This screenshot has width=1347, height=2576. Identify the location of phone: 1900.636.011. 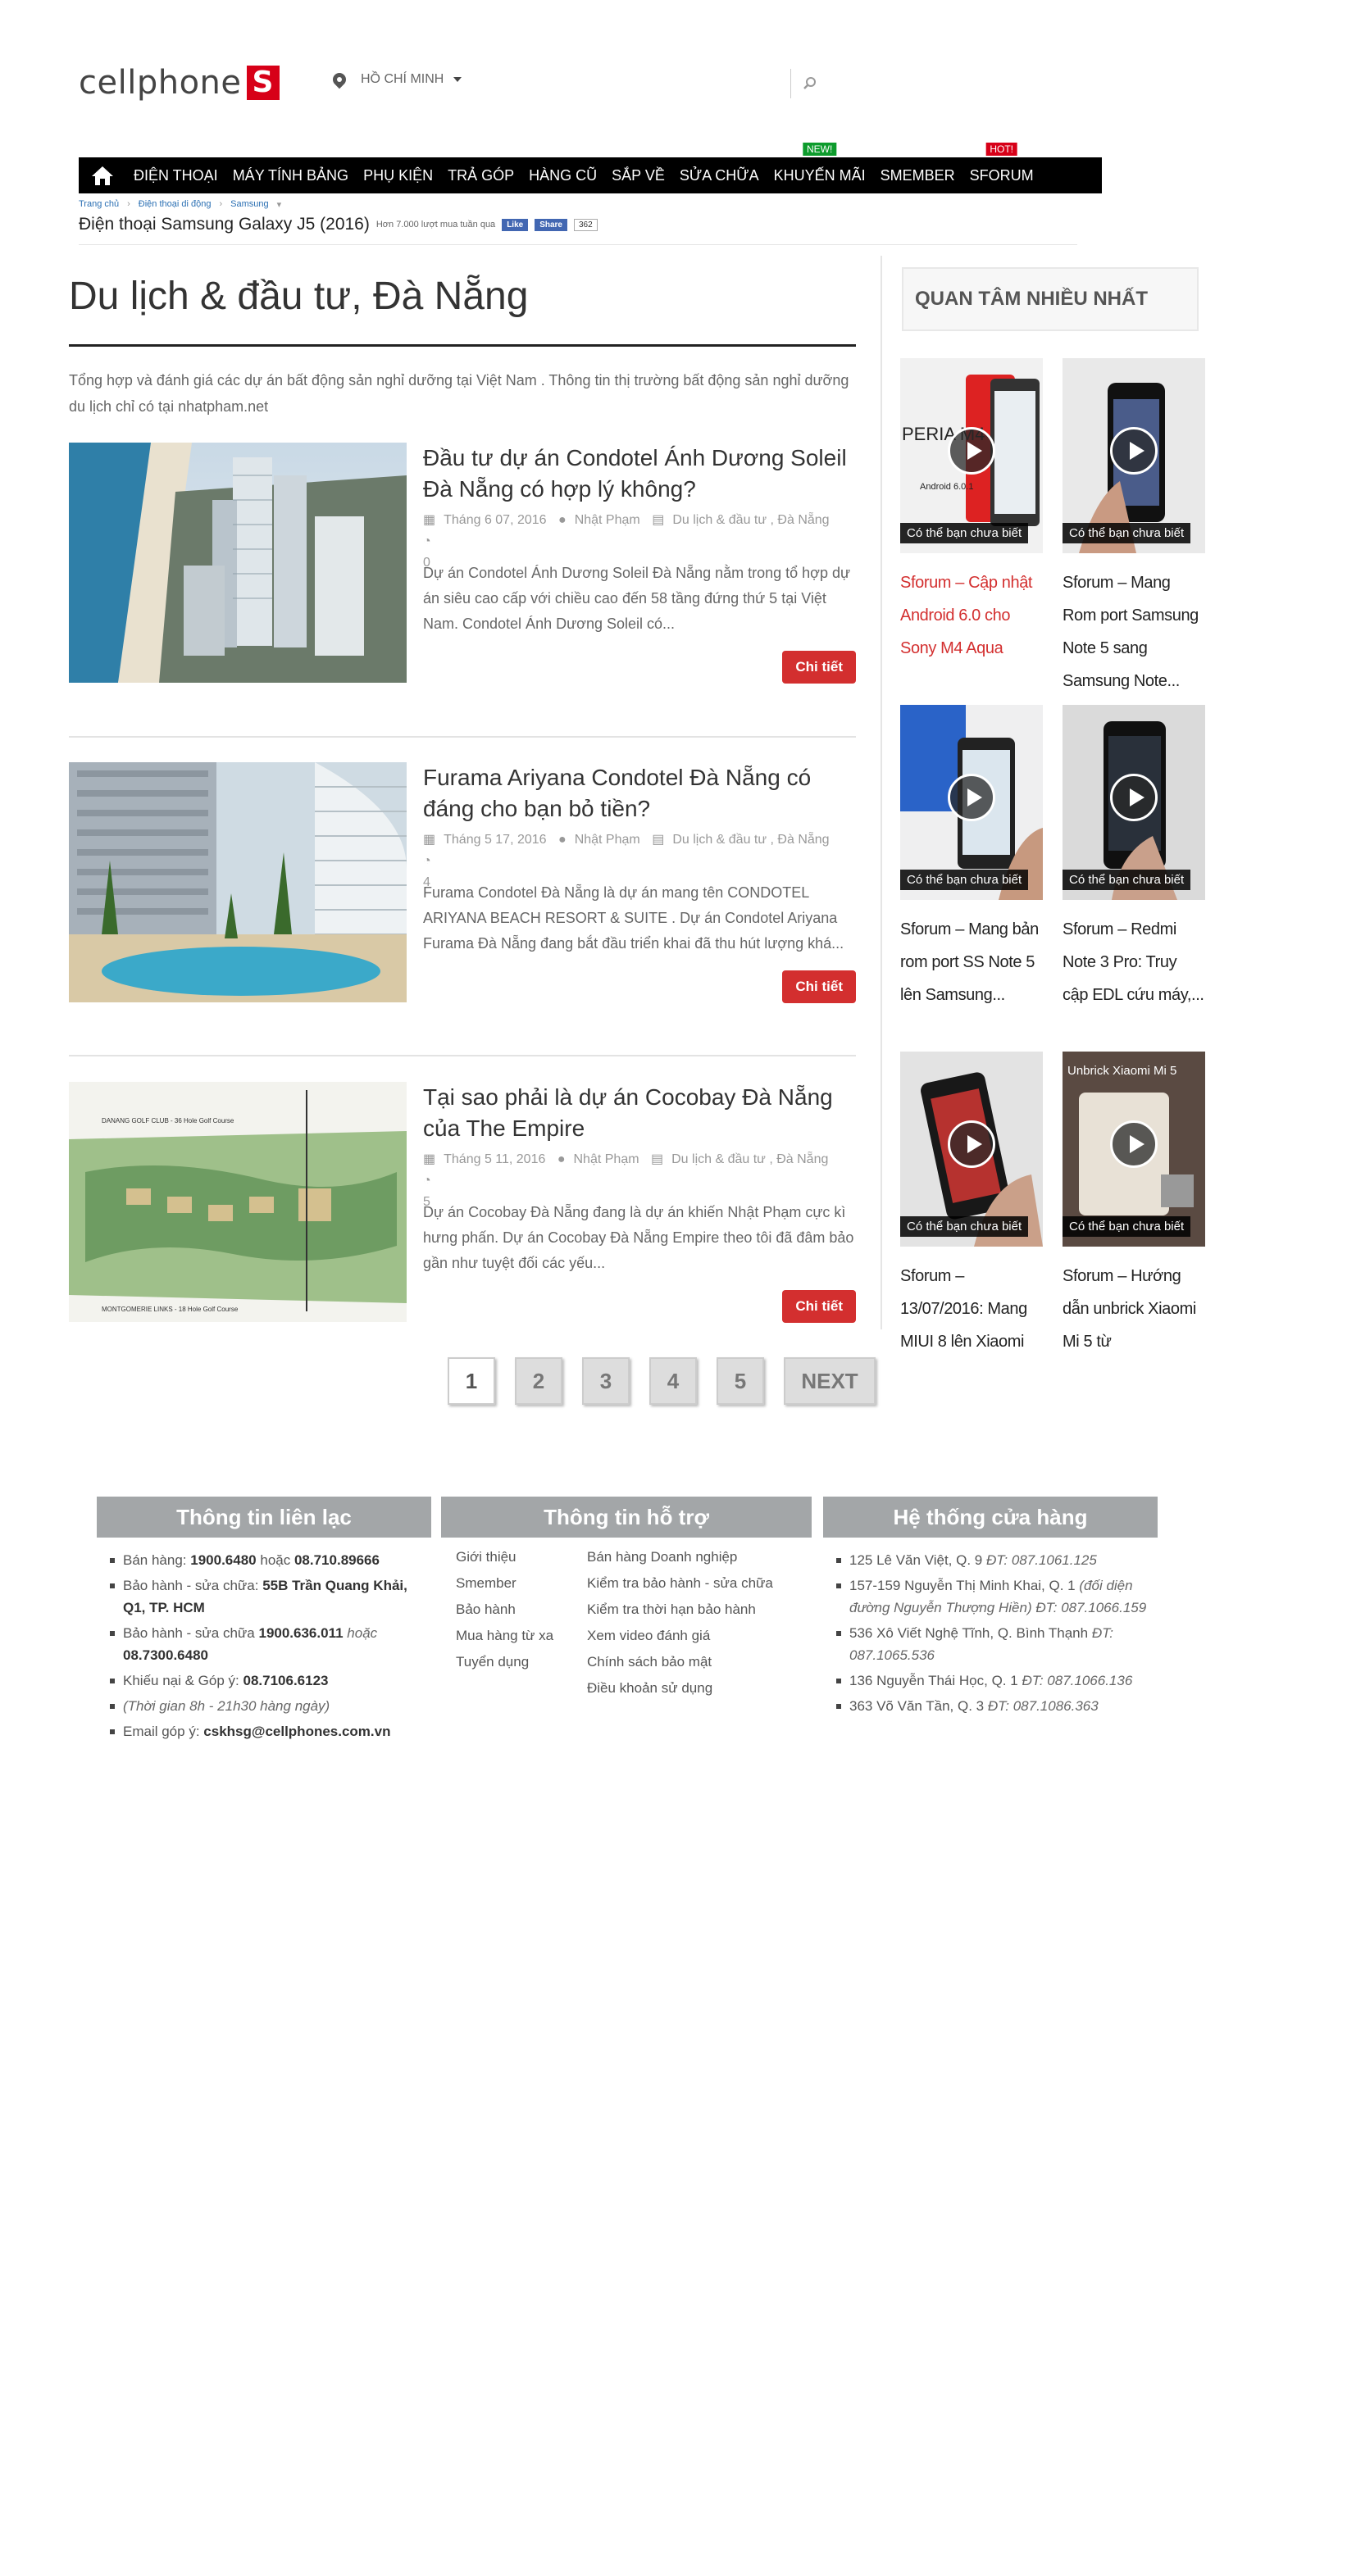
(300, 1633).